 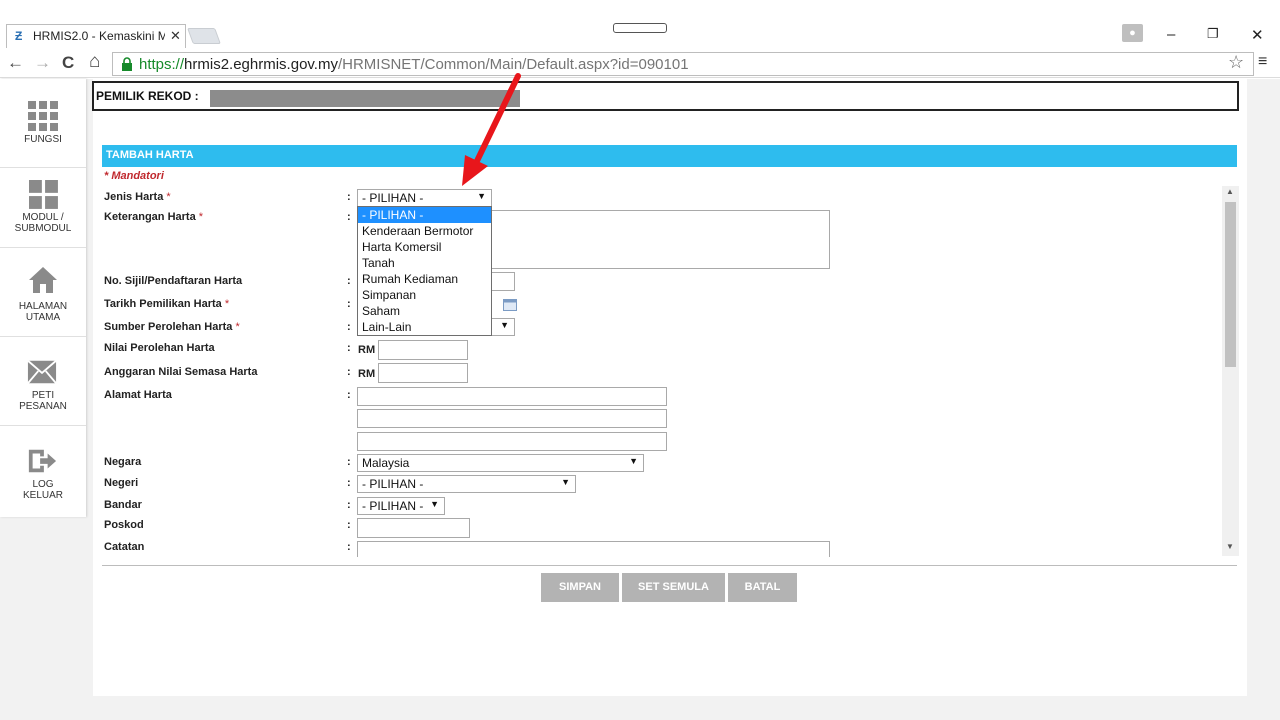 What do you see at coordinates (173, 281) in the screenshot?
I see `label-no-sijil: No. Sijil/Pendaftaran Harta` at bounding box center [173, 281].